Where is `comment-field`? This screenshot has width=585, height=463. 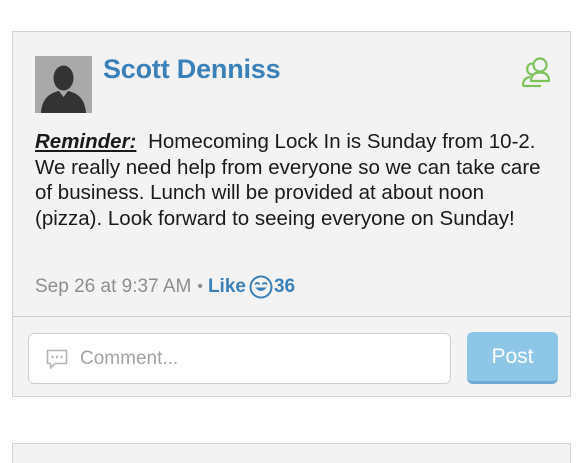
comment-field is located at coordinates (239, 358).